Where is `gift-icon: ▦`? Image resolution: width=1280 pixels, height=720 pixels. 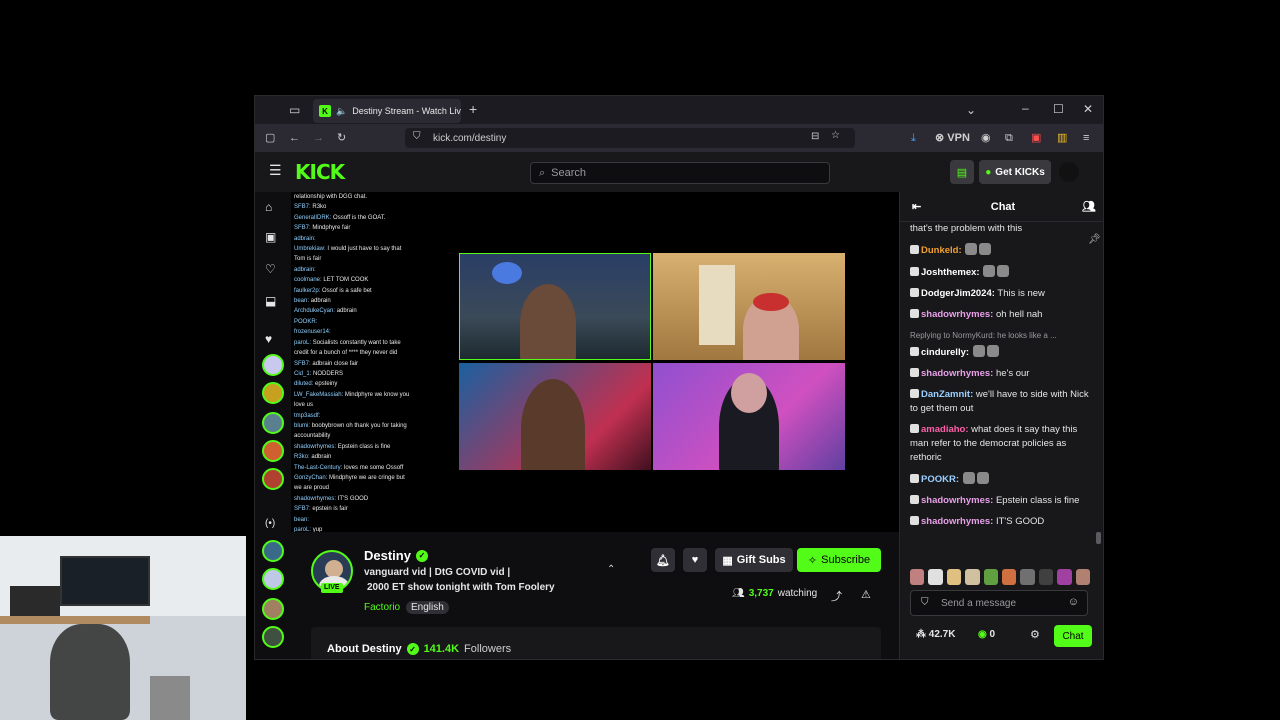 gift-icon: ▦ is located at coordinates (727, 560).